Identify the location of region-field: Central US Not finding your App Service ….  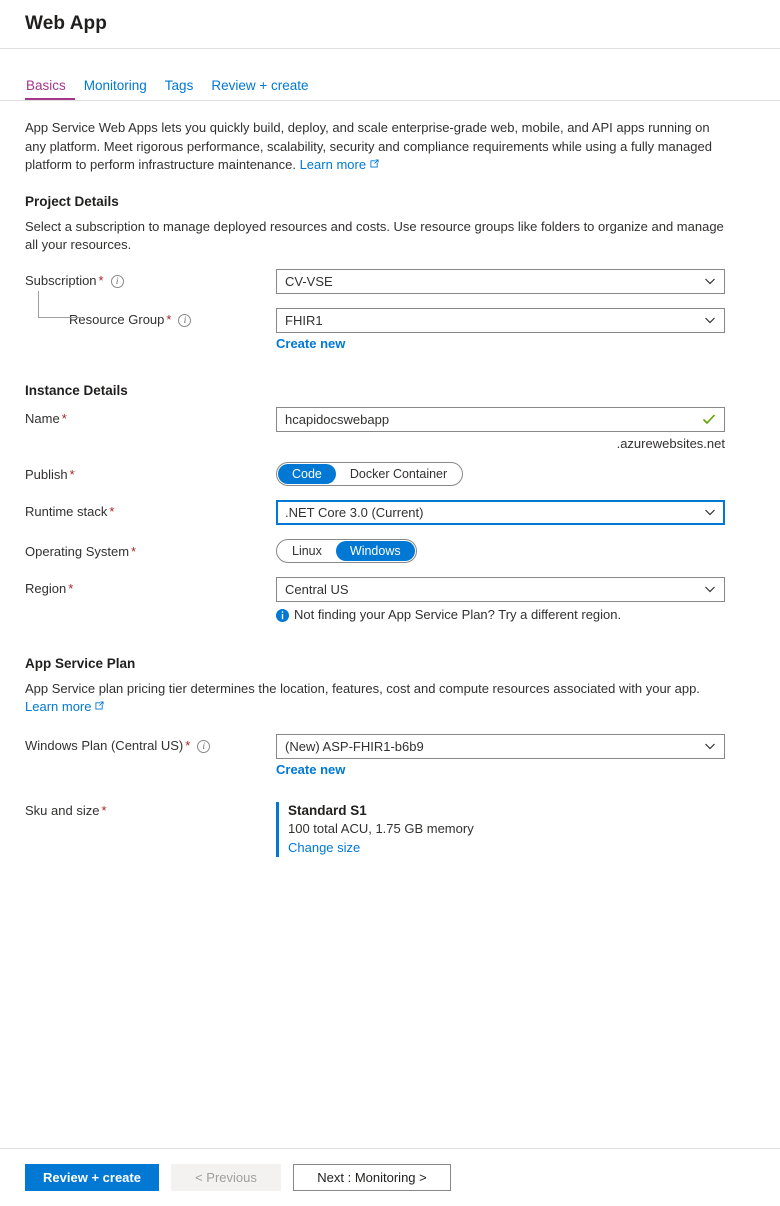
(515, 599).